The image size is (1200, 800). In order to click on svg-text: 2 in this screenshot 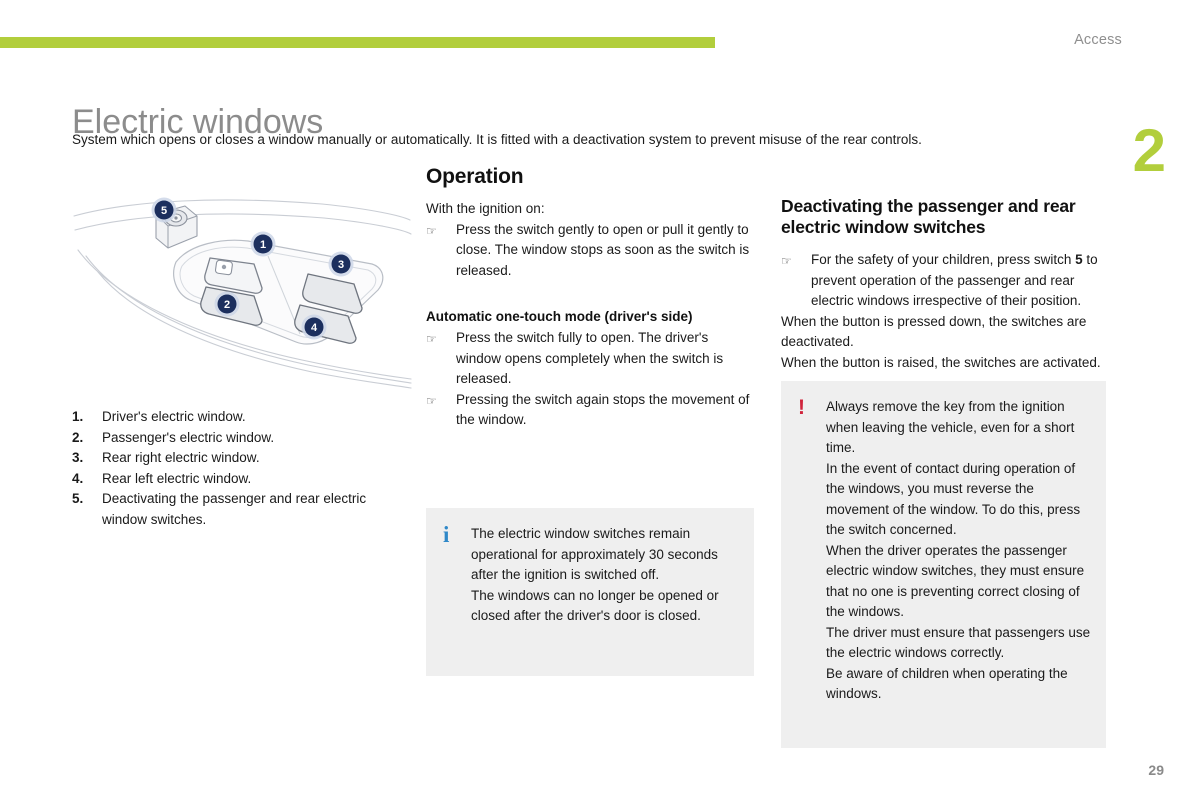, I will do `click(227, 305)`.